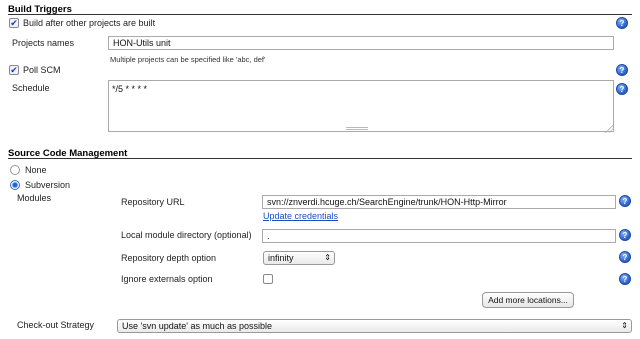  What do you see at coordinates (609, 129) in the screenshot?
I see `resize-corner-icon` at bounding box center [609, 129].